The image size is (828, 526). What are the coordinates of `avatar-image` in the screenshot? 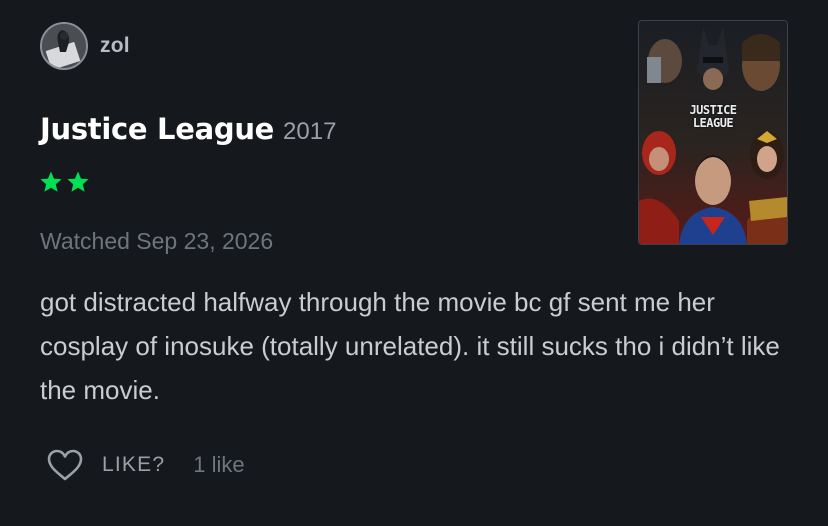 It's located at (64, 46).